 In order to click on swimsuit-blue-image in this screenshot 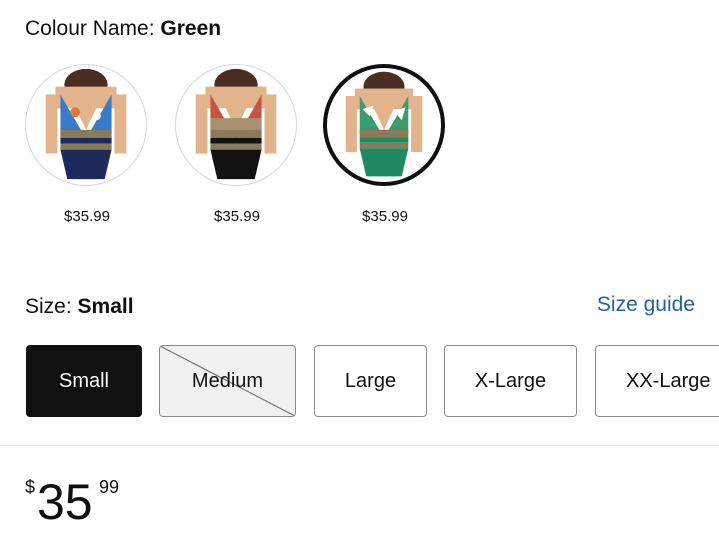, I will do `click(86, 124)`.